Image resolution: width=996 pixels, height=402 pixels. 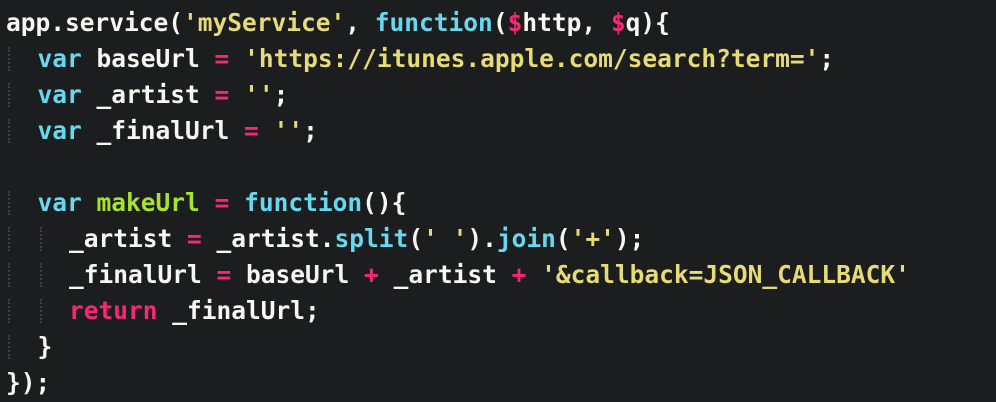 I want to click on code-token-keyword: split, so click(x=371, y=238).